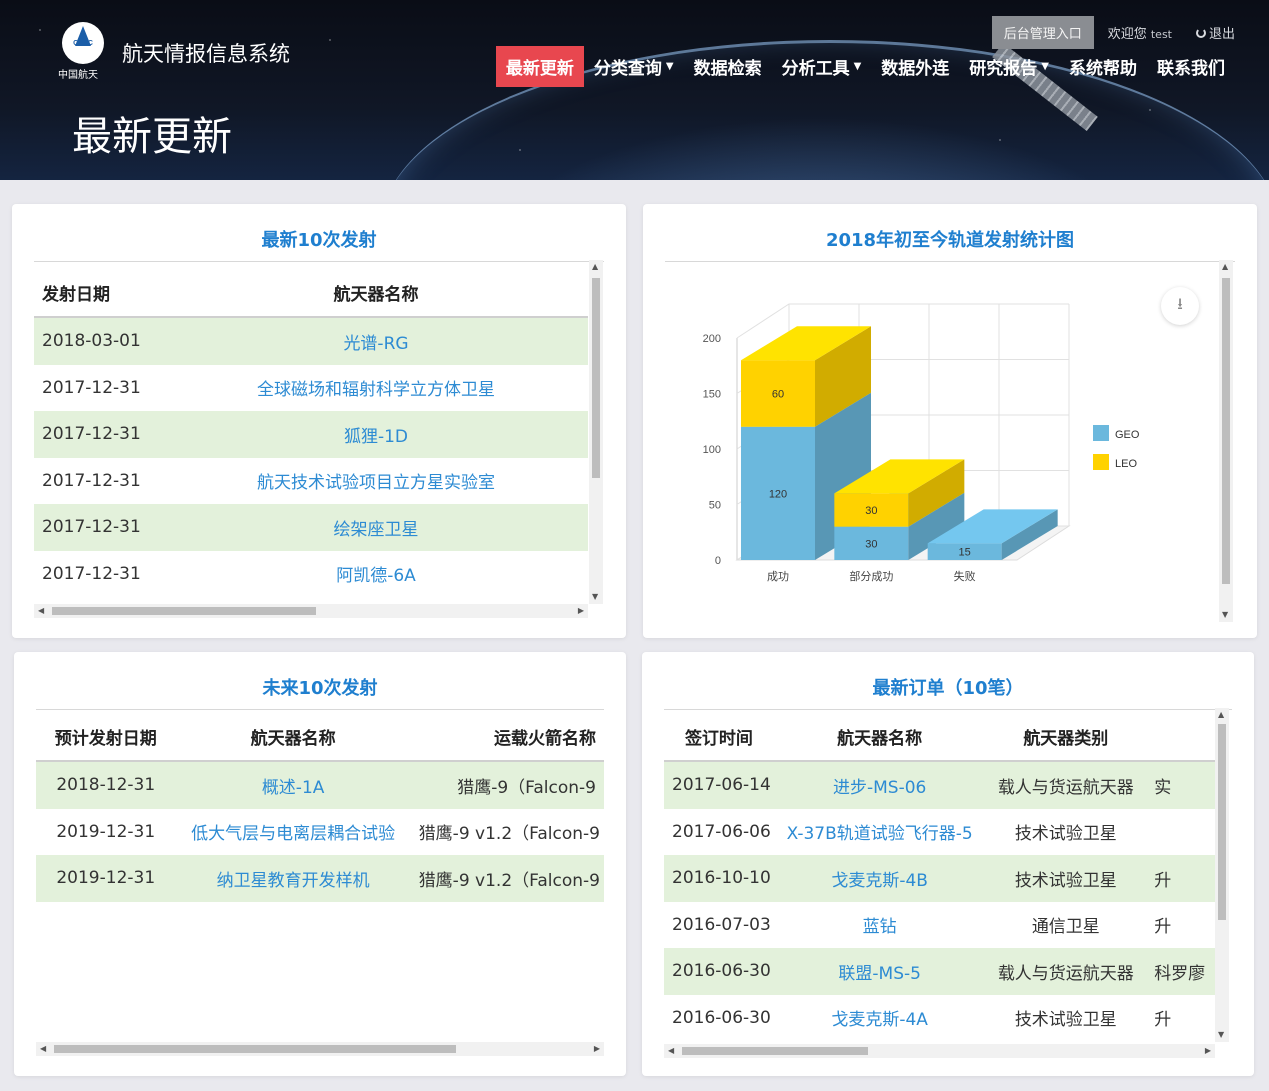  Describe the element at coordinates (376, 573) in the screenshot. I see `spacecraft-link: 阿凯德-6A` at that location.